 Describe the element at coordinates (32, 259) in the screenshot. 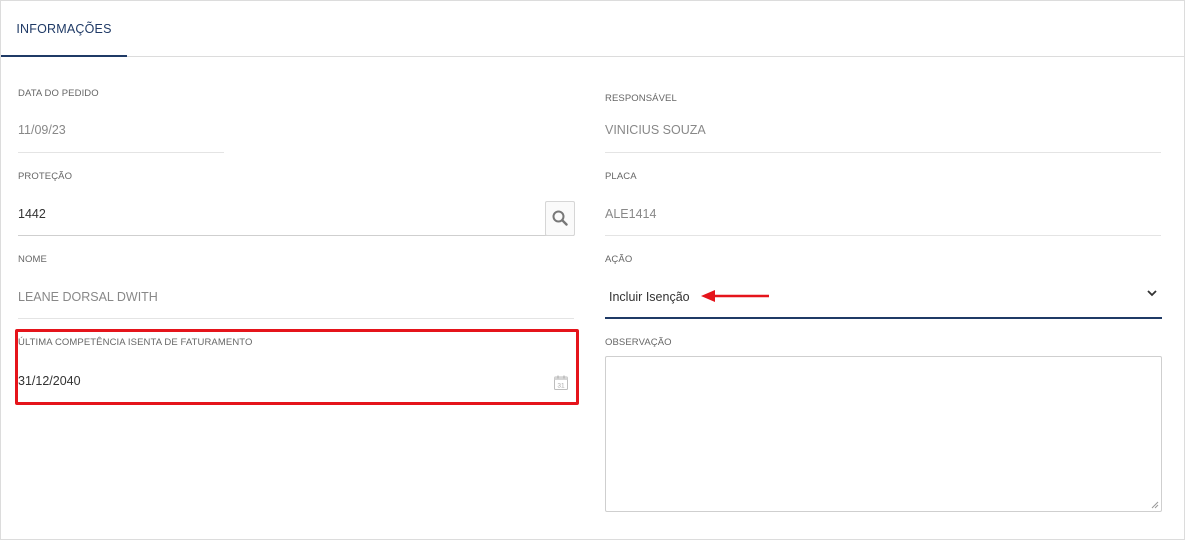

I see `nome-label: NOME` at that location.